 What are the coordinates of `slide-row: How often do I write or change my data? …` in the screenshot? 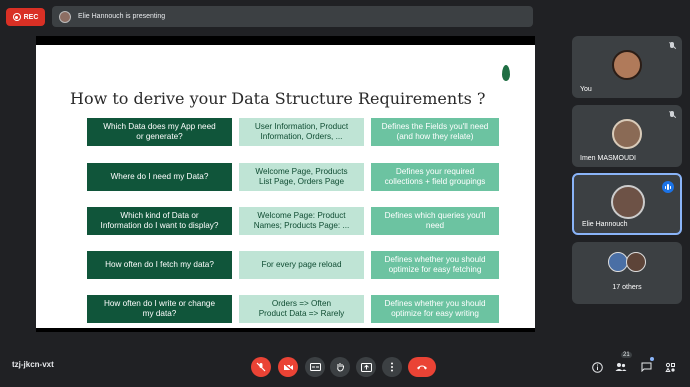 It's located at (293, 309).